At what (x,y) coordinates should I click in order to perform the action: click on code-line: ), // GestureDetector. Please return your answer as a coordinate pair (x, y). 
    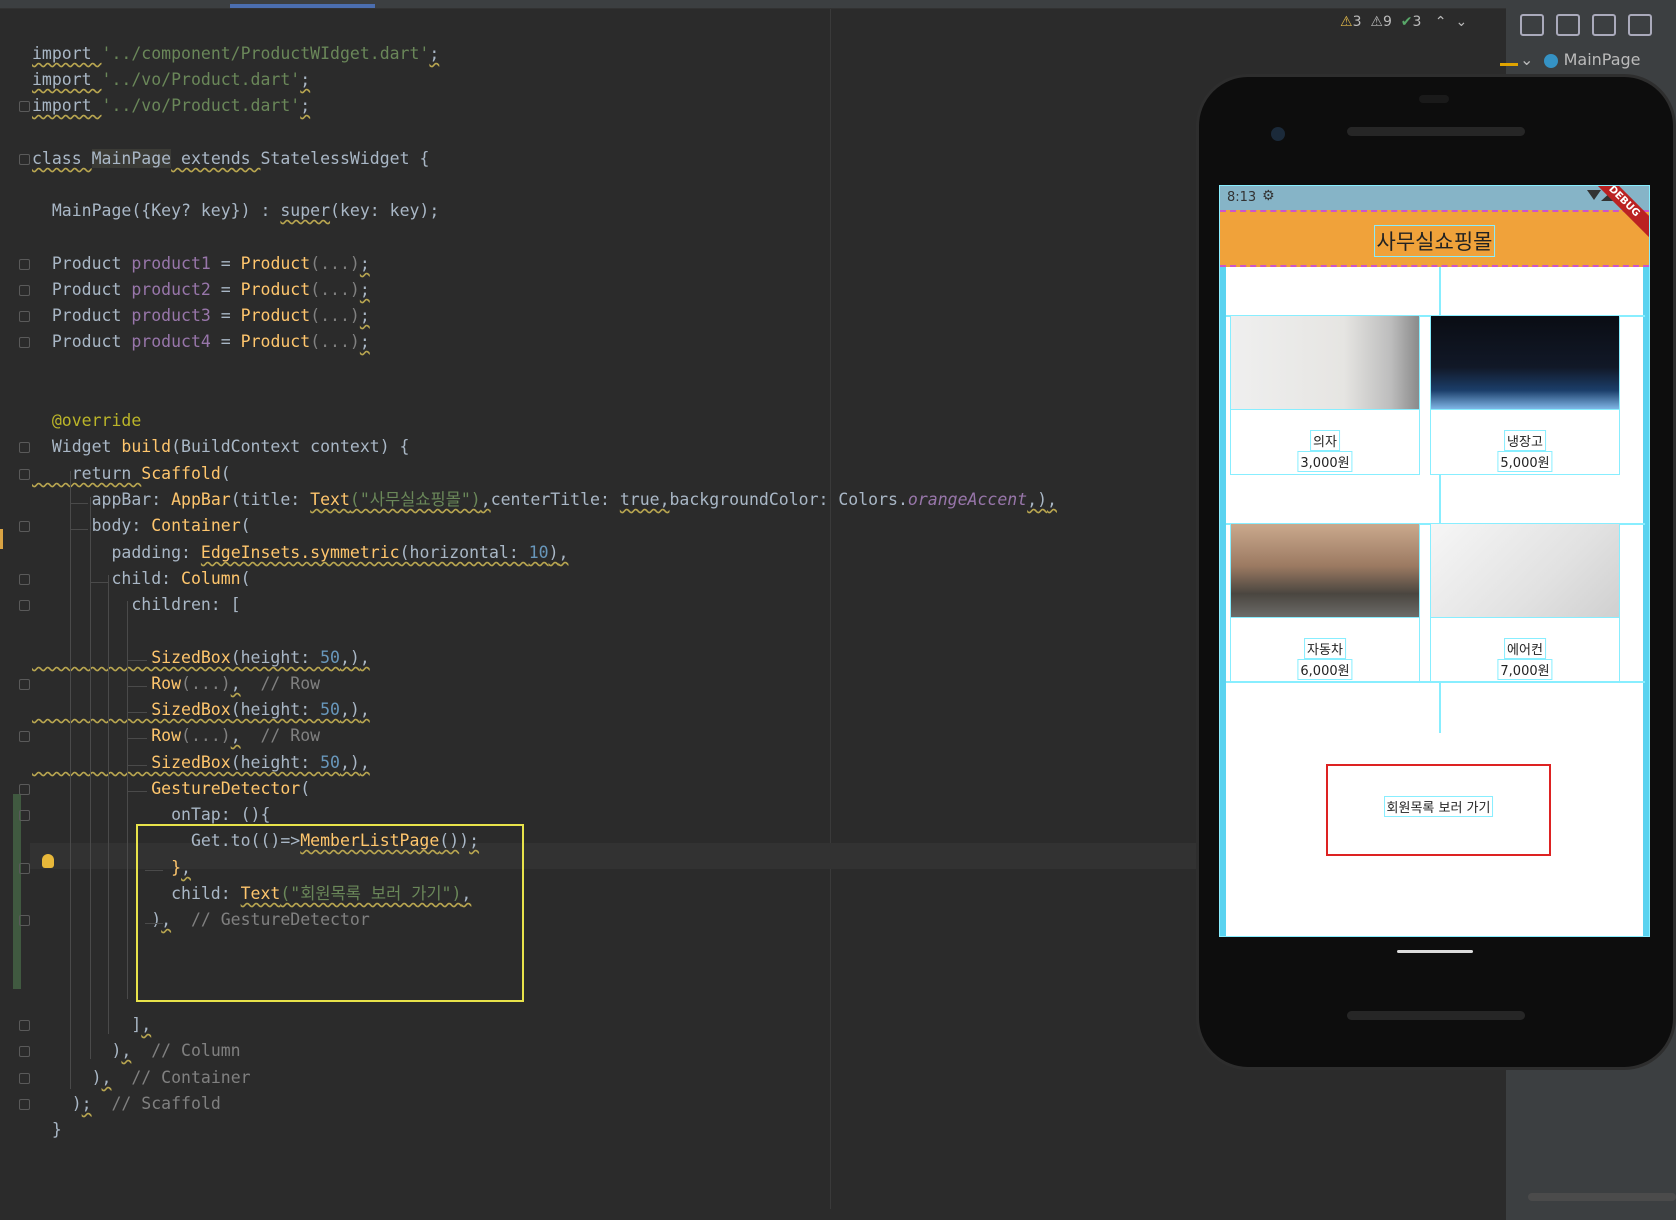
    Looking at the image, I should click on (201, 920).